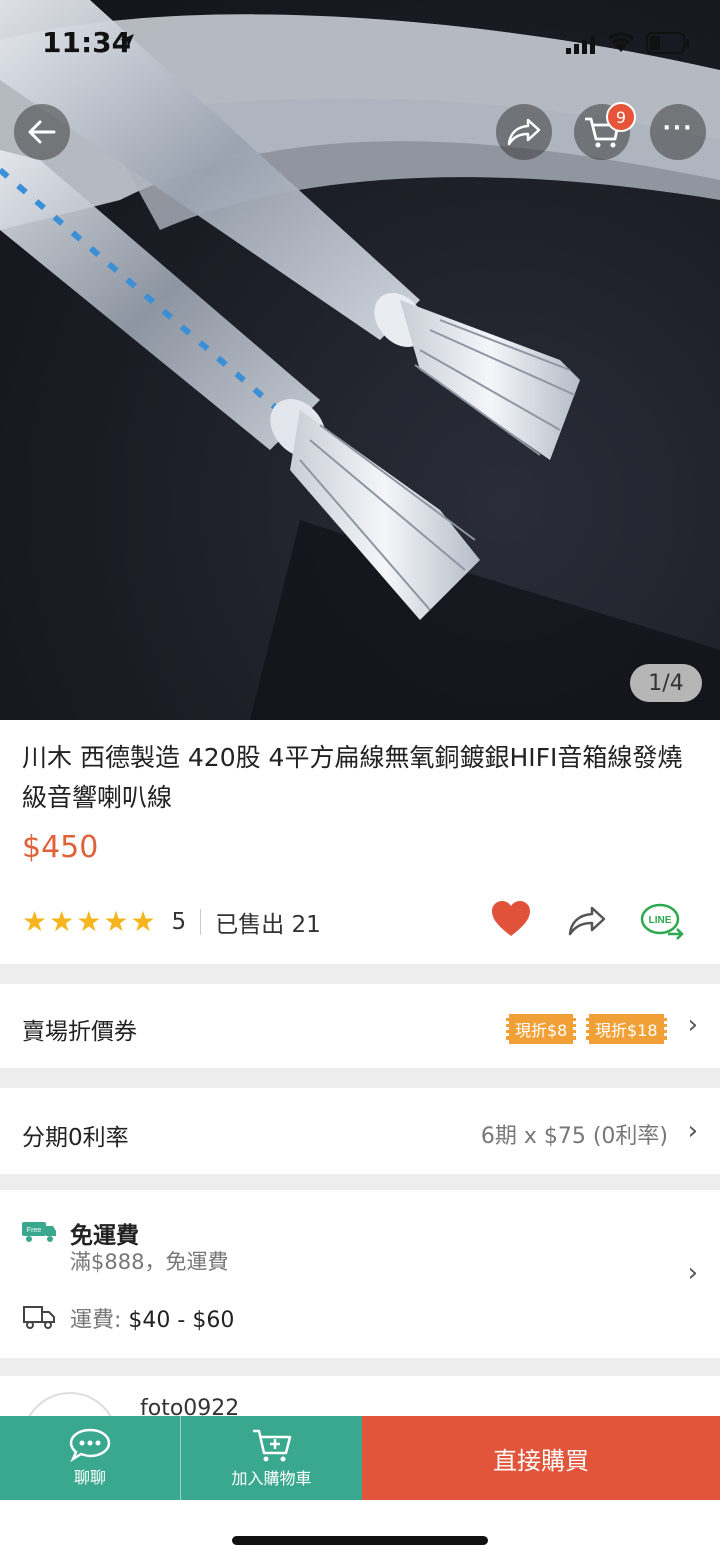 The height and width of the screenshot is (1558, 720). I want to click on share-button, so click(524, 132).